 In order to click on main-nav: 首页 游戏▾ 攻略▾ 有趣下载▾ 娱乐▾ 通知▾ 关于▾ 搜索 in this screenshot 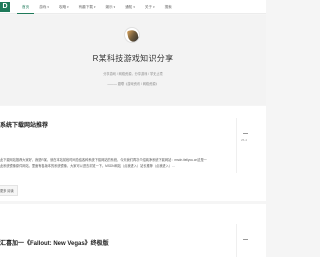, I will do `click(97, 7)`.